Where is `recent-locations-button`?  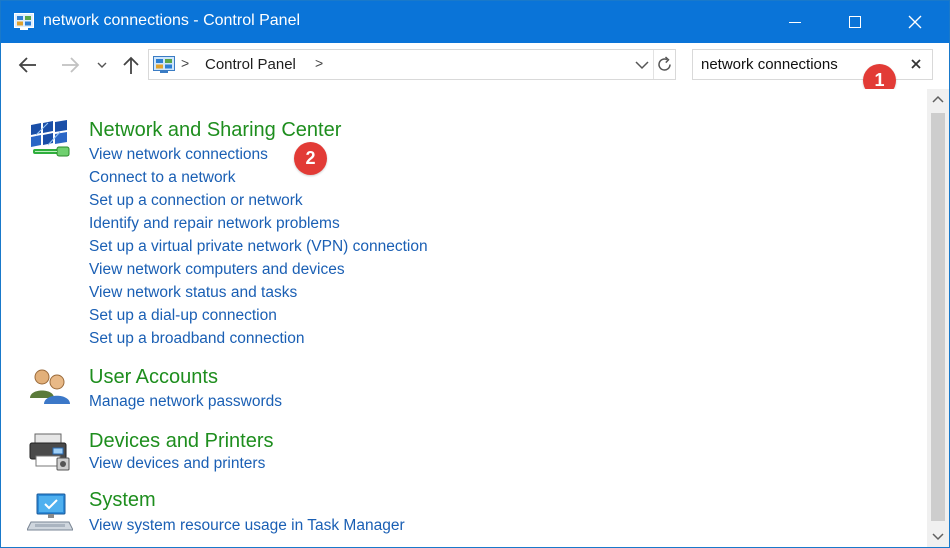
recent-locations-button is located at coordinates (102, 65).